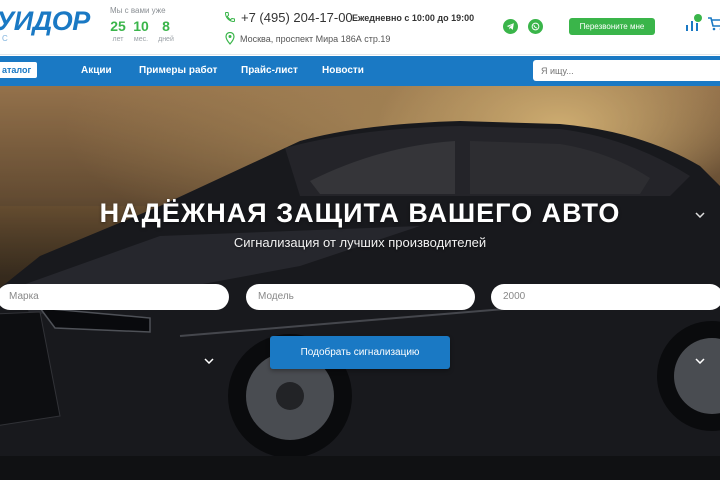 The height and width of the screenshot is (480, 720). I want to click on whatsapp-icon, so click(535, 26).